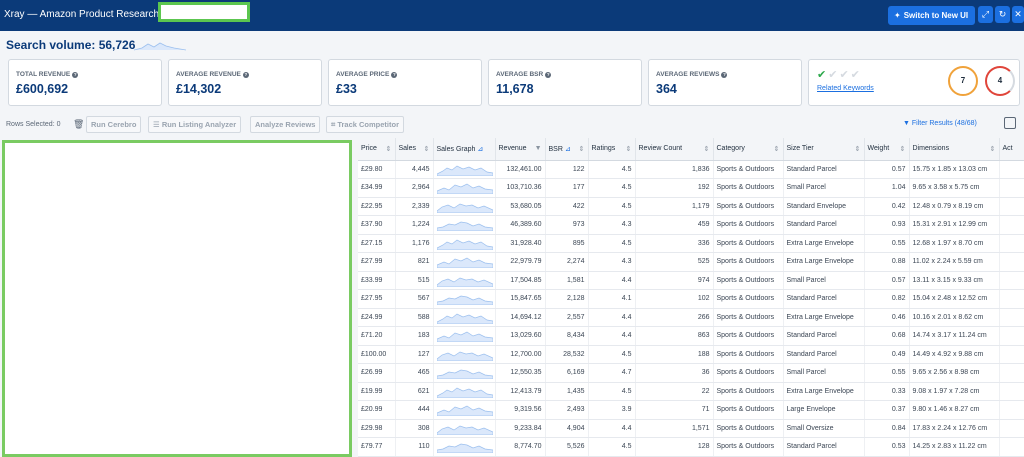 Image resolution: width=1024 pixels, height=457 pixels. I want to click on table-cell: 128, so click(674, 447).